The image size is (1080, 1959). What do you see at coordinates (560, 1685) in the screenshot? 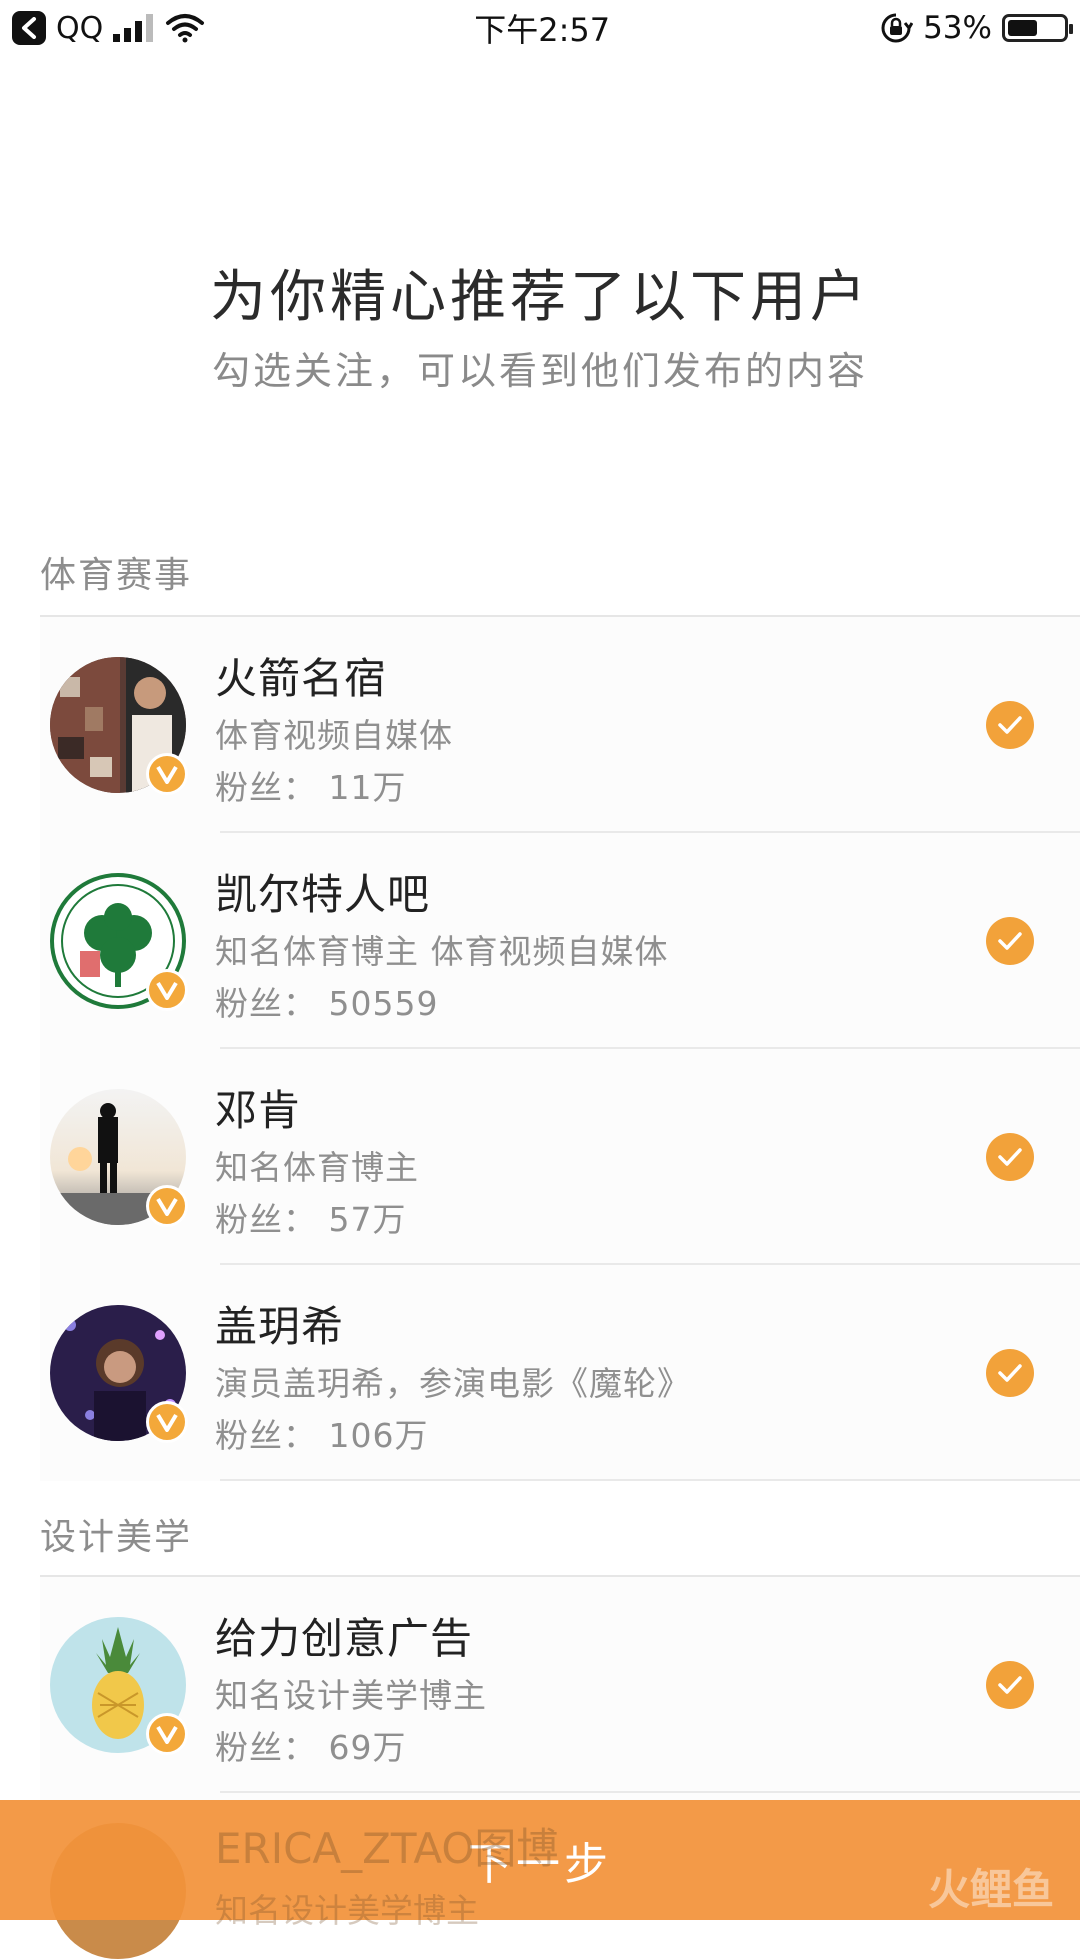
I see `user-row: 给力创意广告 知名设计美学博主 粉丝： 69万` at bounding box center [560, 1685].